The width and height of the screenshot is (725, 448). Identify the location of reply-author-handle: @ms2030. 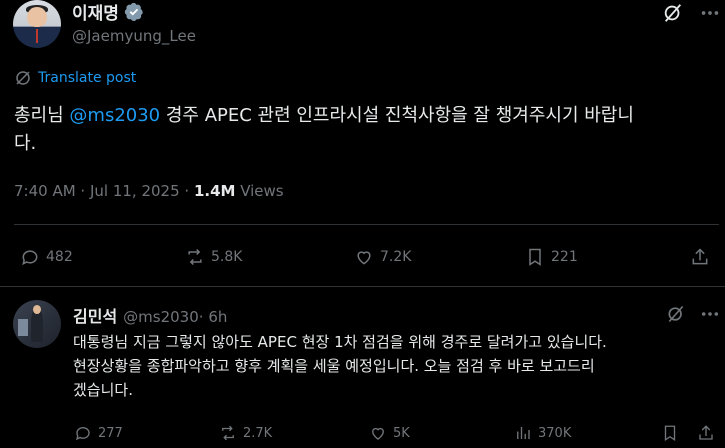
(161, 317).